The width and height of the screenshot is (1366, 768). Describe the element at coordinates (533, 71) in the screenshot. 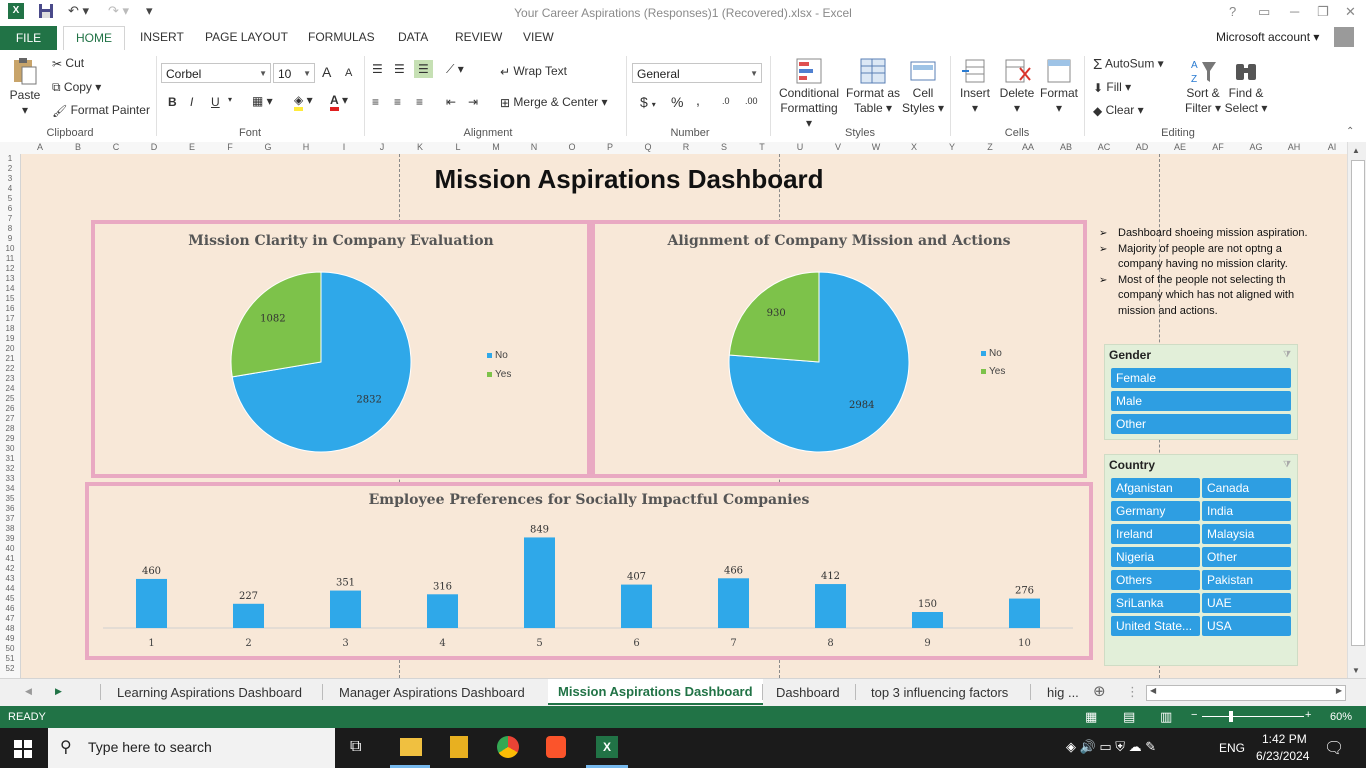

I see `wrap-text-button: ↵ Wrap Text` at that location.